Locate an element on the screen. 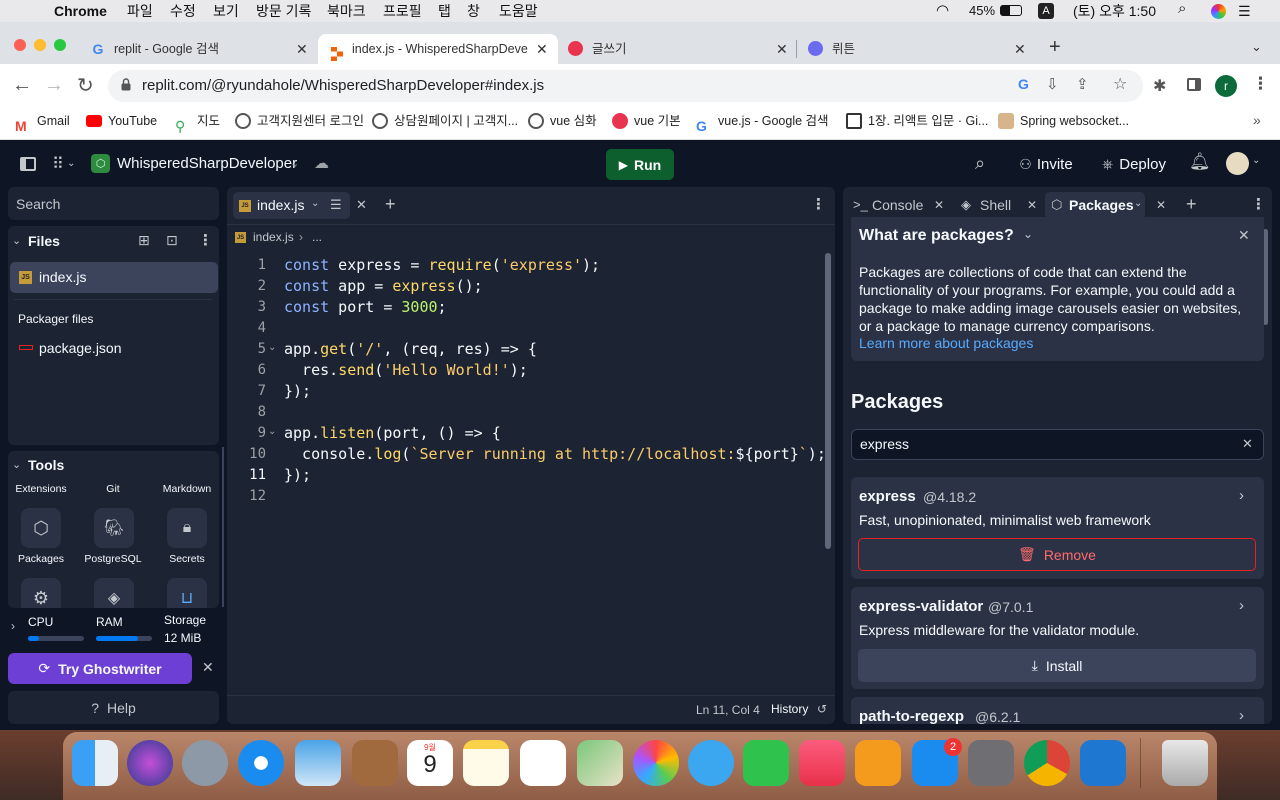 The image size is (1280, 800). reminders-icon is located at coordinates (543, 763).